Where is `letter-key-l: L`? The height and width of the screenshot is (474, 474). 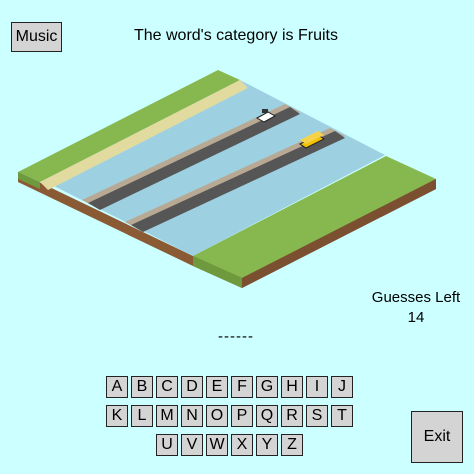
letter-key-l: L is located at coordinates (142, 416).